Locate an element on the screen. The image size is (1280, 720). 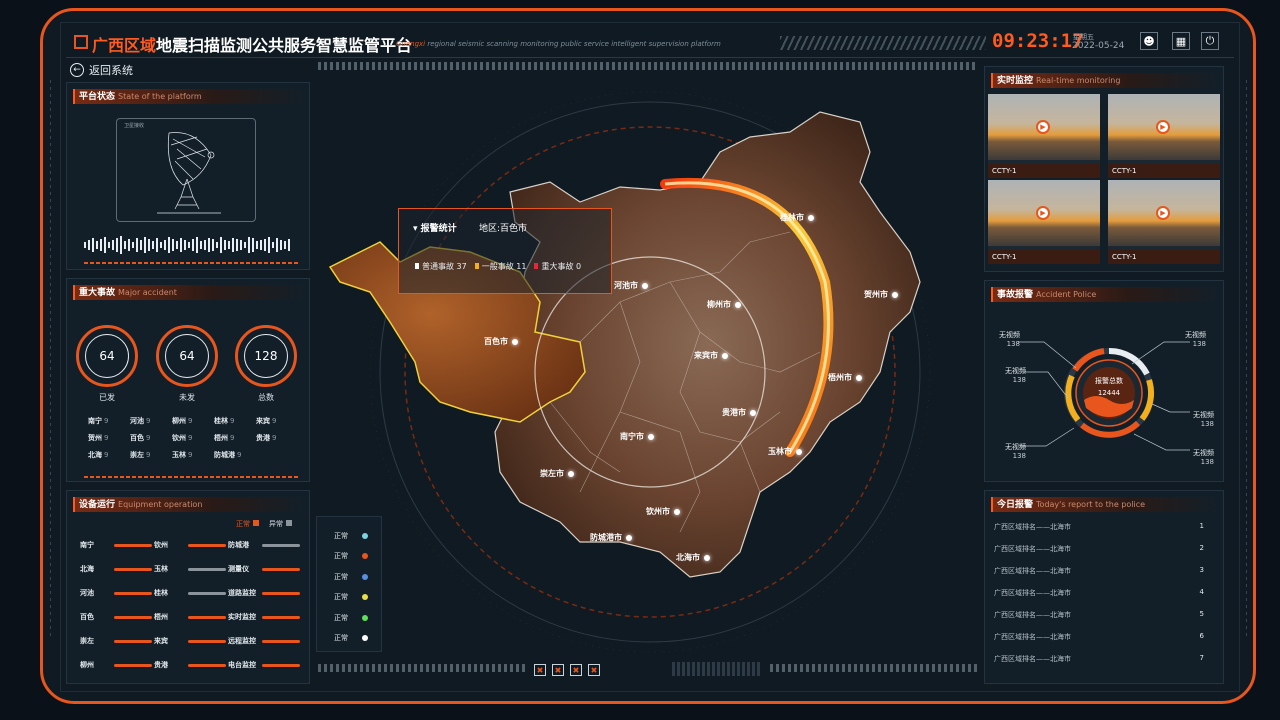
equipment-item: 桂林 is located at coordinates (191, 593).